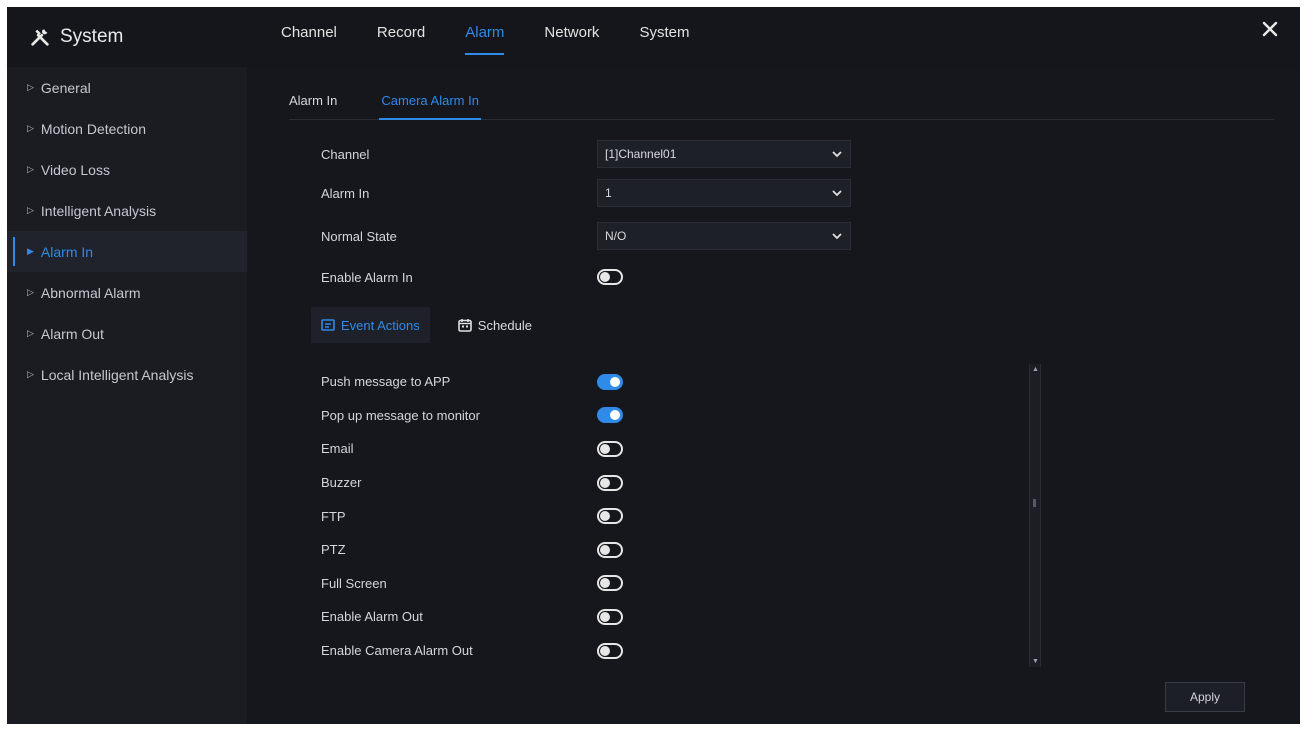 The width and height of the screenshot is (1312, 731). What do you see at coordinates (435, 325) in the screenshot?
I see `action-tabs: Event Actions Schedule` at bounding box center [435, 325].